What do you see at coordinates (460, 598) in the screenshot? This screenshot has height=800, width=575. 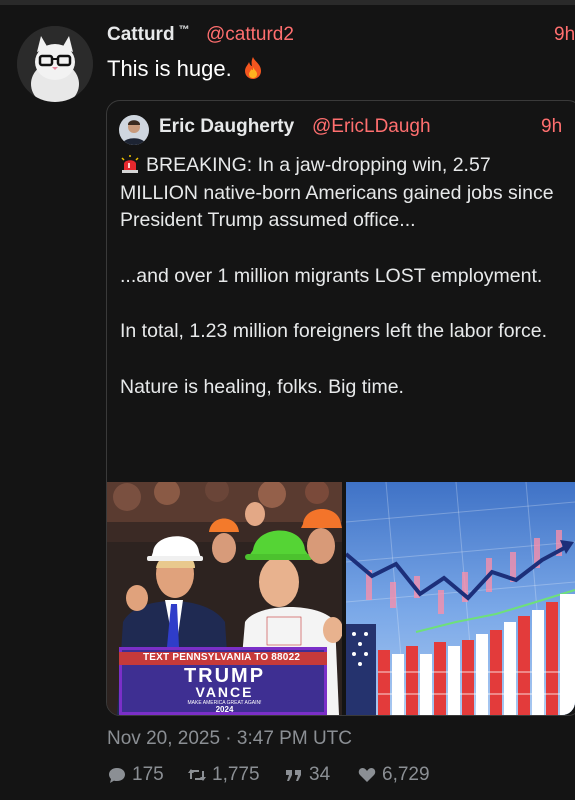 I see `market-chart-image` at bounding box center [460, 598].